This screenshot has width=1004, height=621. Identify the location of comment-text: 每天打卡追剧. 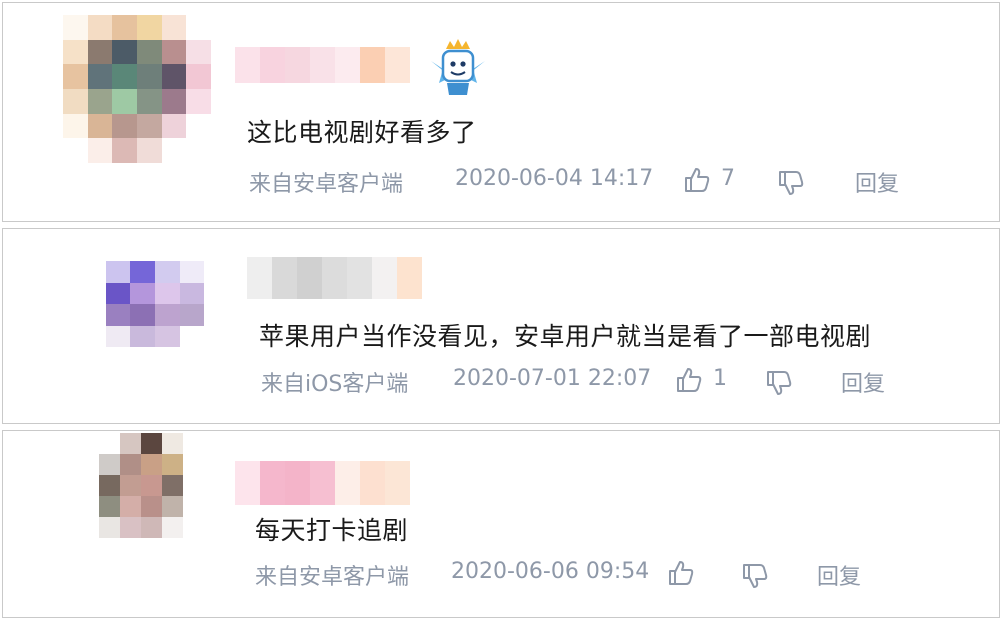
(332, 530).